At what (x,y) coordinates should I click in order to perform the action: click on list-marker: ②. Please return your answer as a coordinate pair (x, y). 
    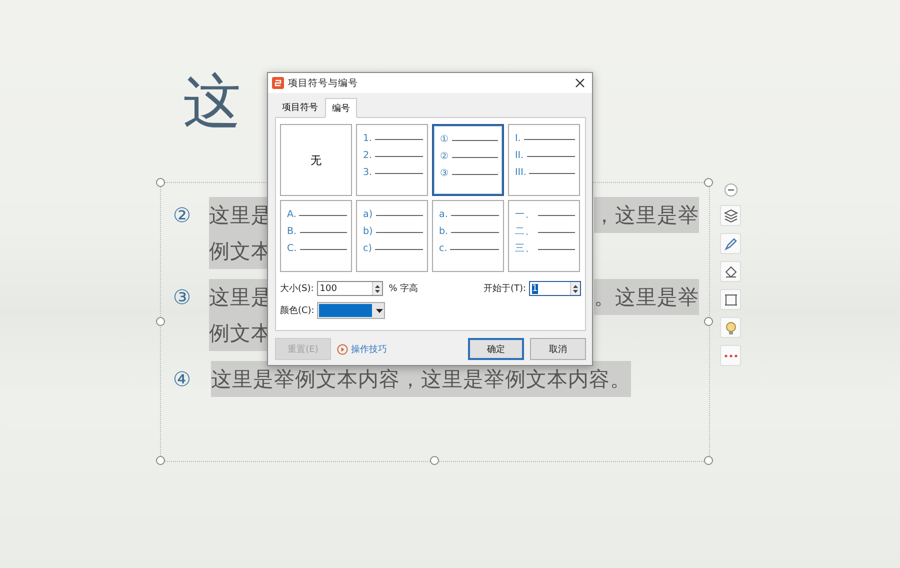
    Looking at the image, I should click on (444, 157).